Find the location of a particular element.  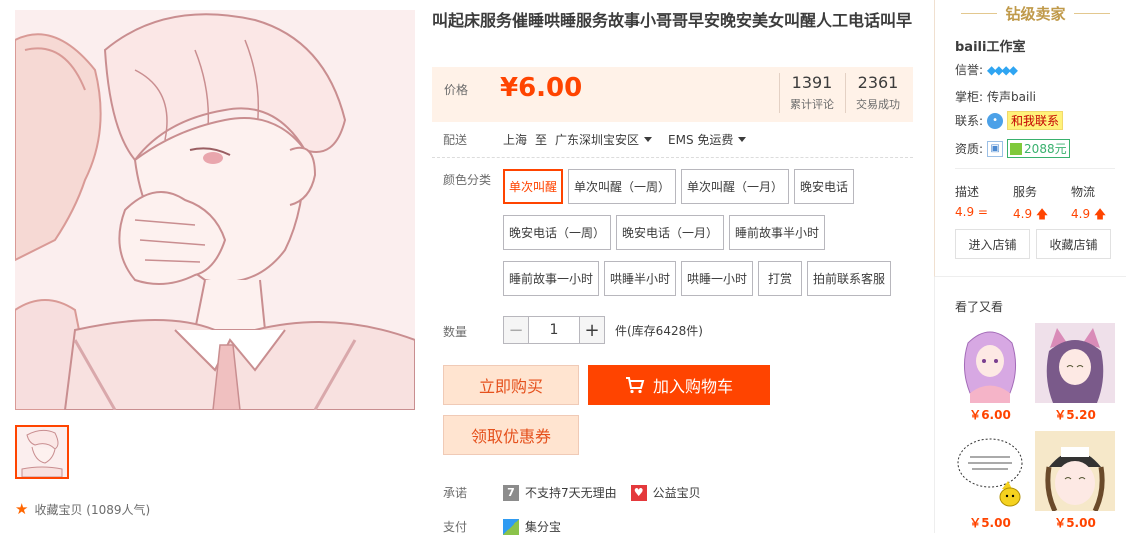

sku-label: 颜色分类 is located at coordinates (467, 180).